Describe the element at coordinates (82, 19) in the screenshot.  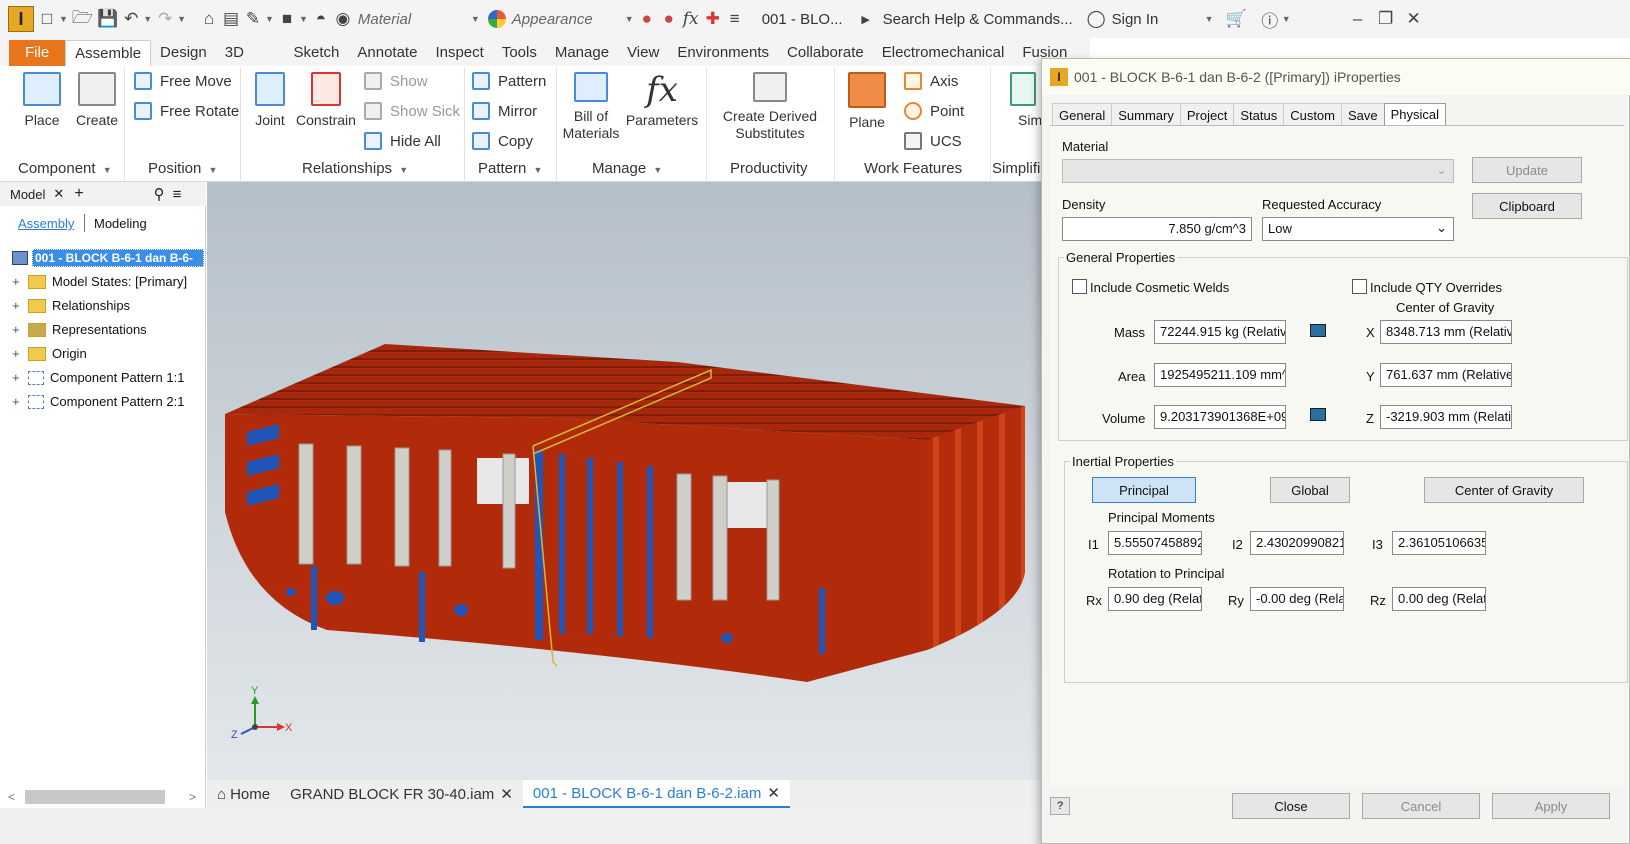
I see `open-folder-icon: 🗁` at that location.